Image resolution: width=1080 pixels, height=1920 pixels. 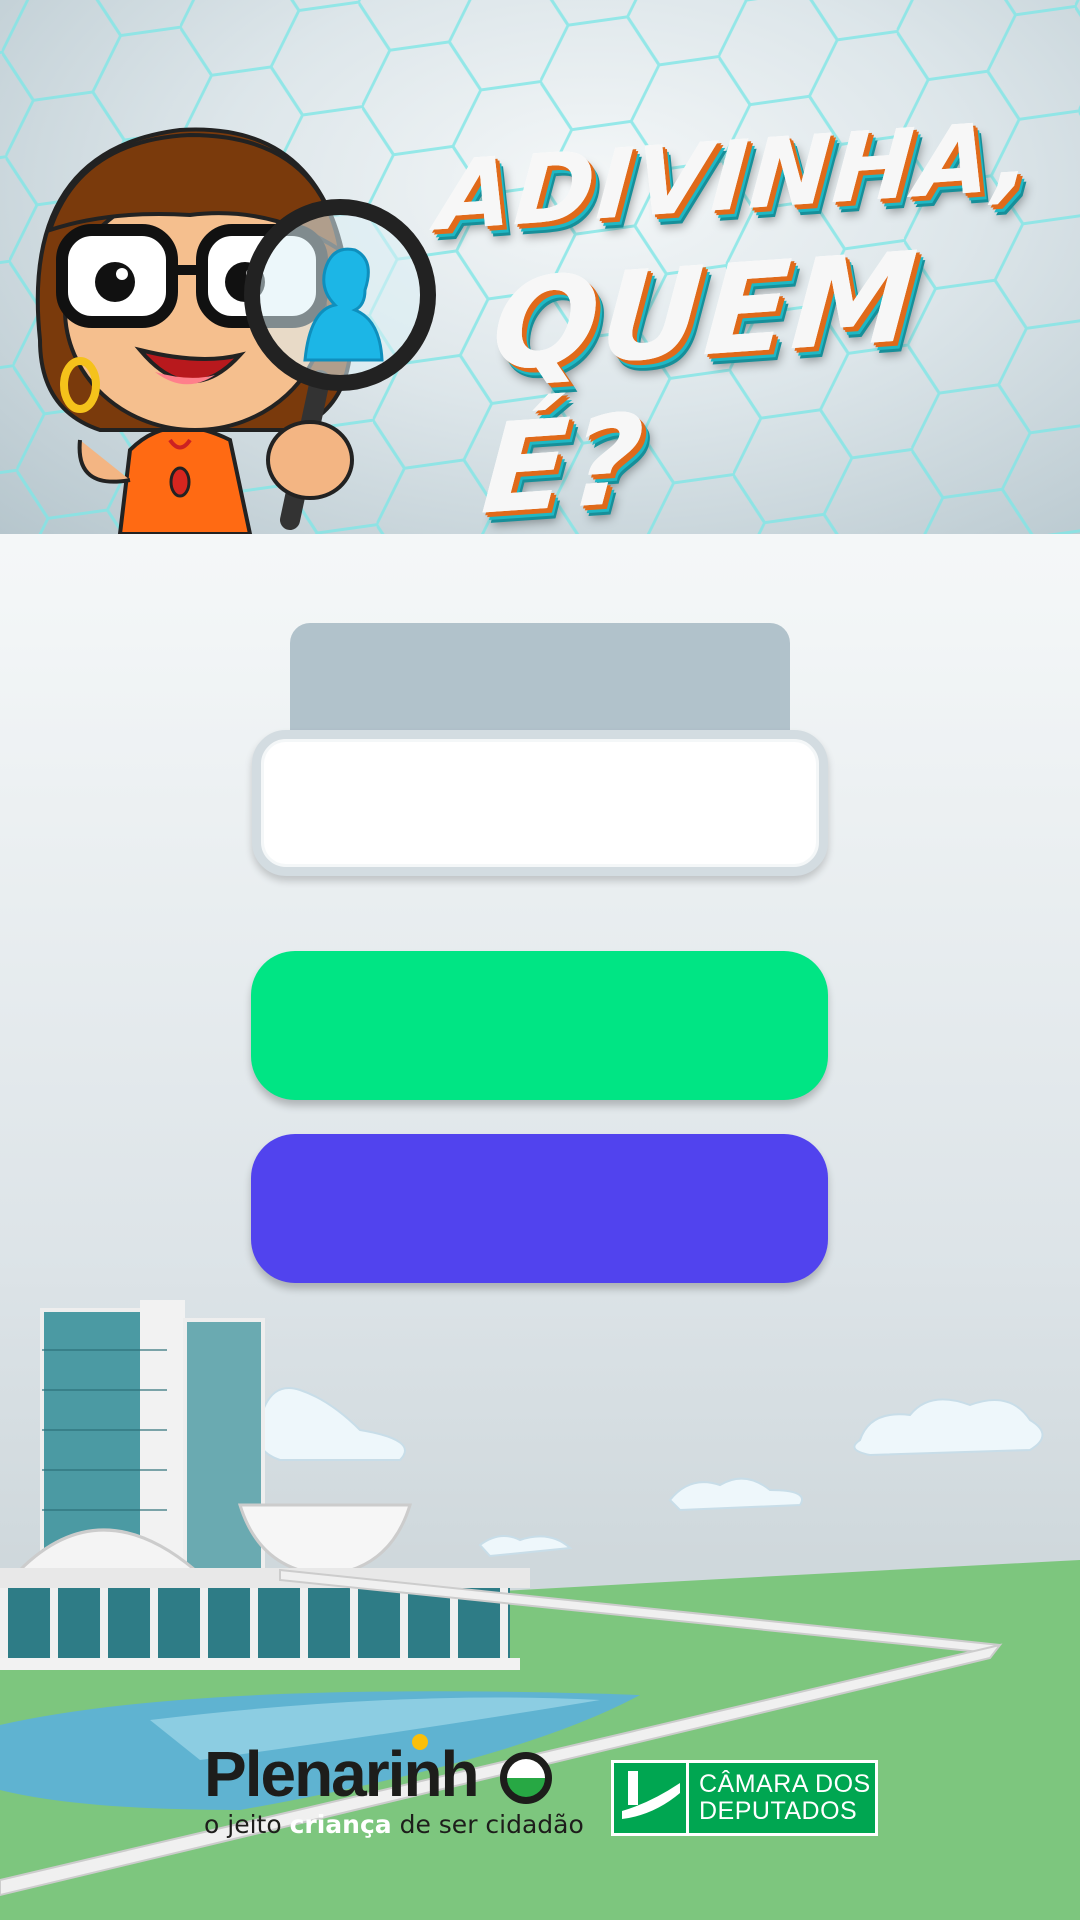 I want to click on plenarinho-wordmark: Plenarinh, so click(x=342, y=1774).